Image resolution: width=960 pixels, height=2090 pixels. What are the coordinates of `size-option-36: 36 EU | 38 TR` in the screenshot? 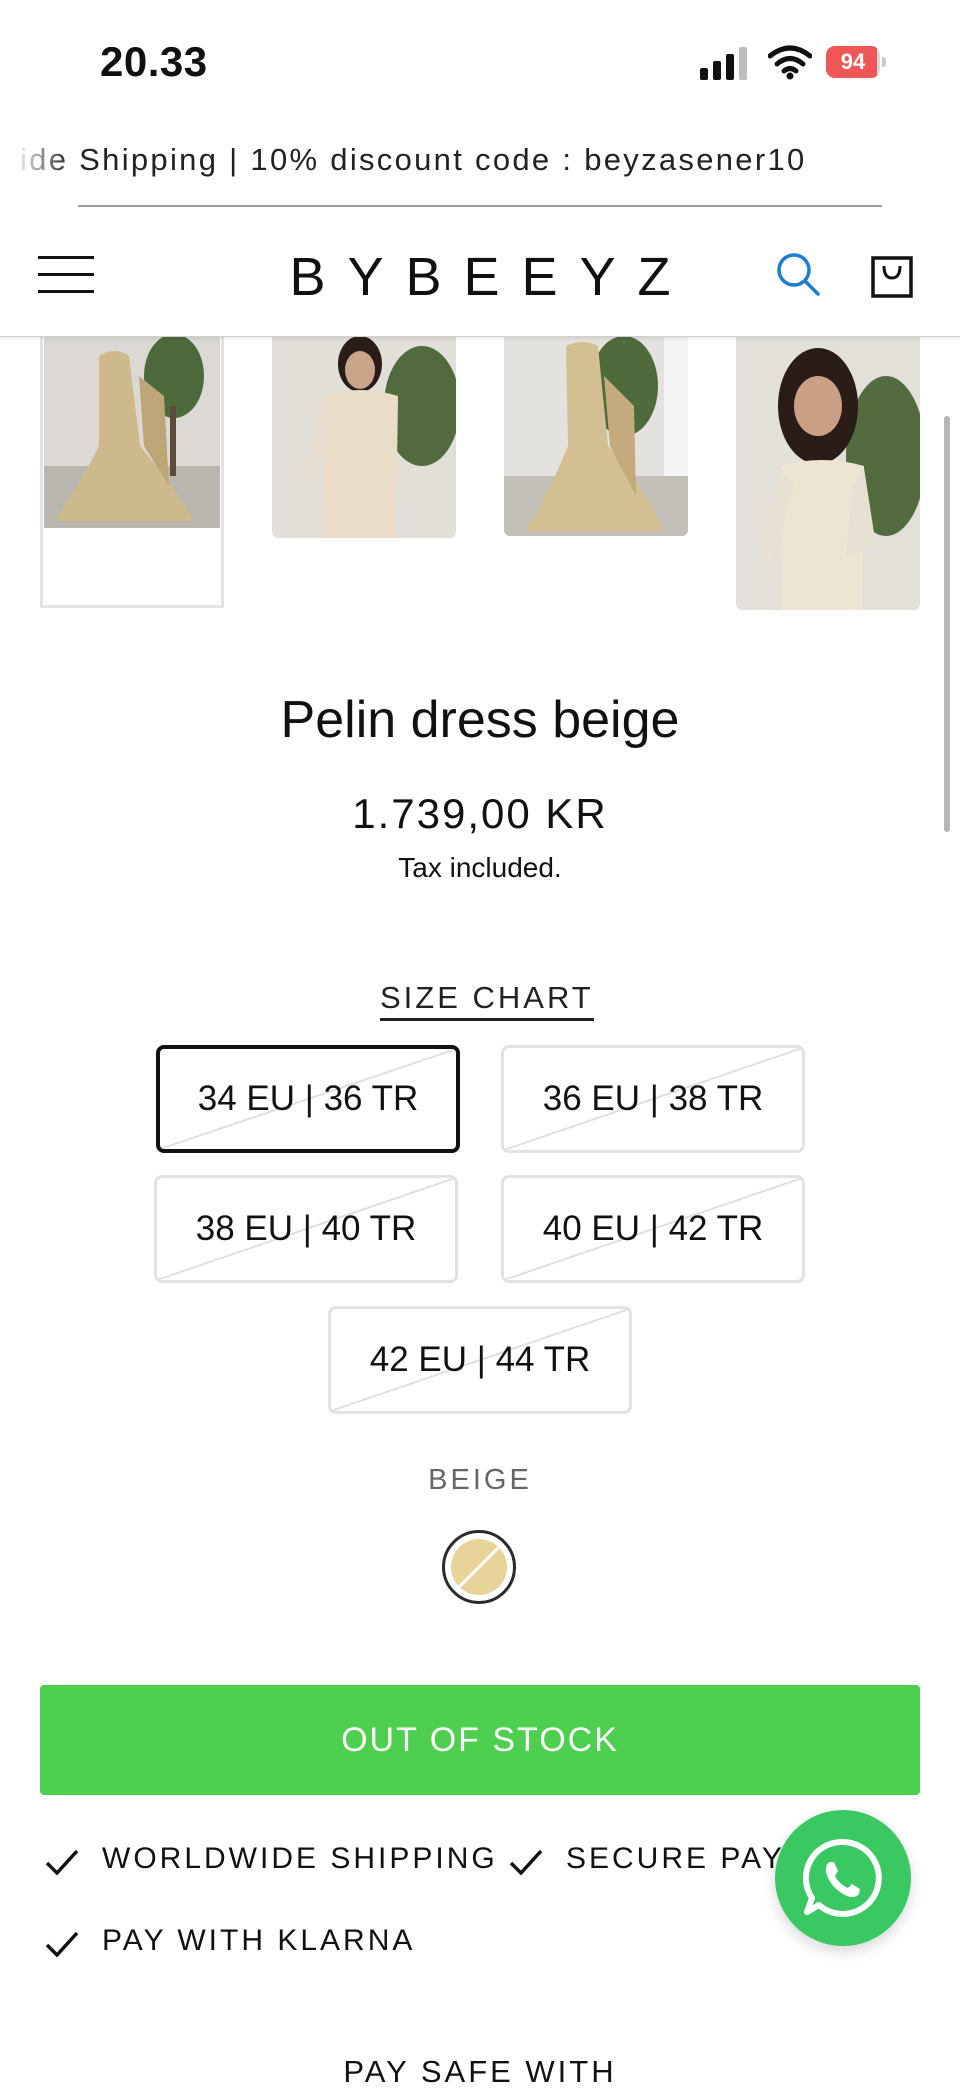 It's located at (653, 1099).